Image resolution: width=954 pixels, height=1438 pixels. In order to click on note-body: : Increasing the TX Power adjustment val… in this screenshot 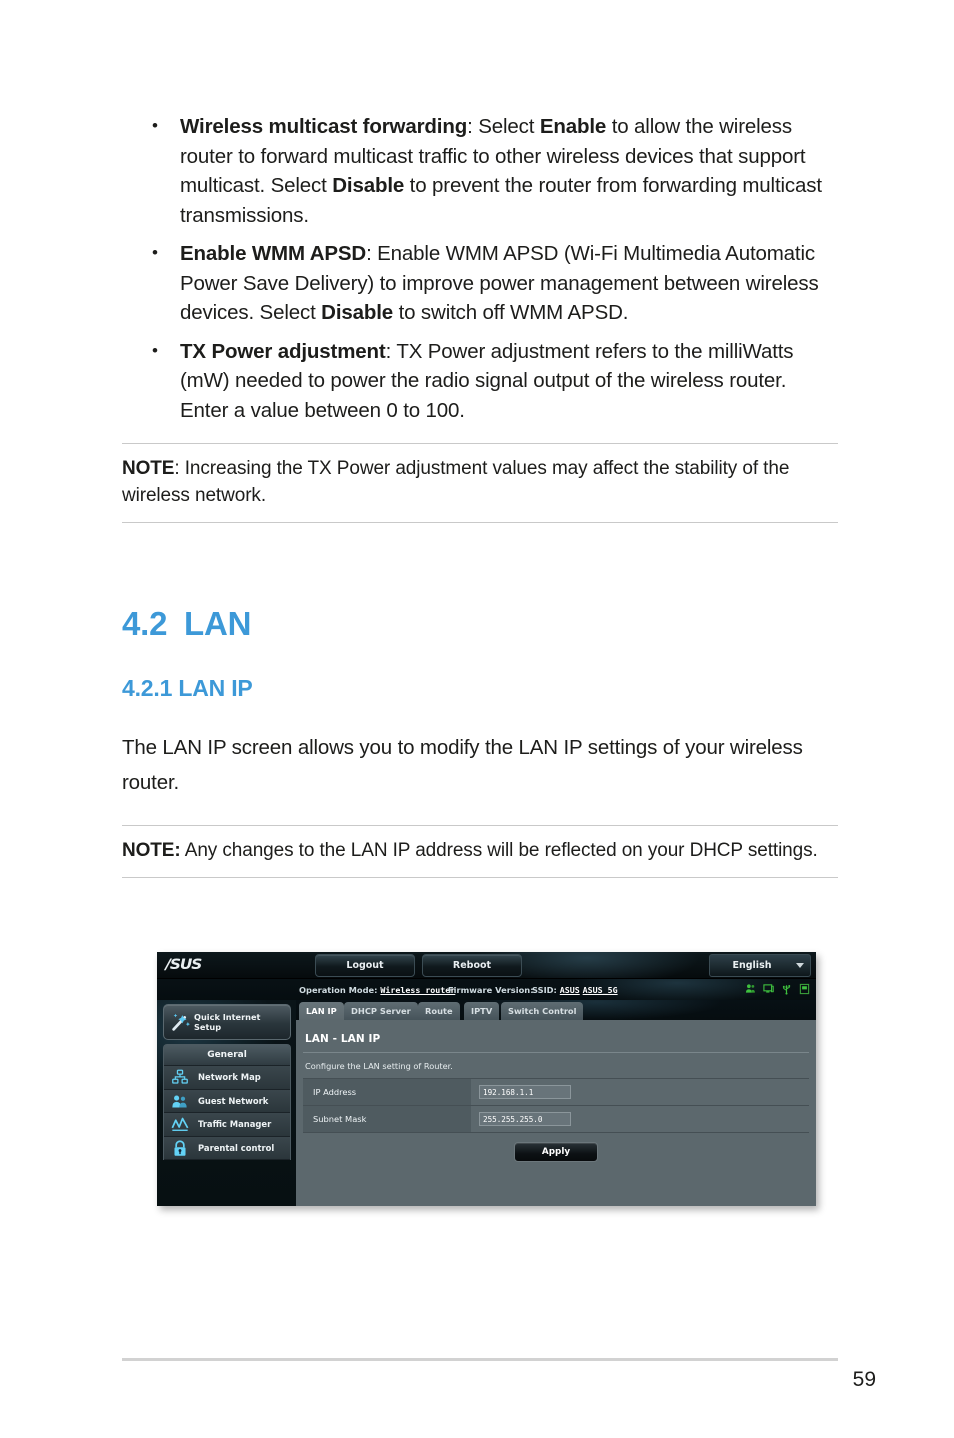, I will do `click(456, 482)`.